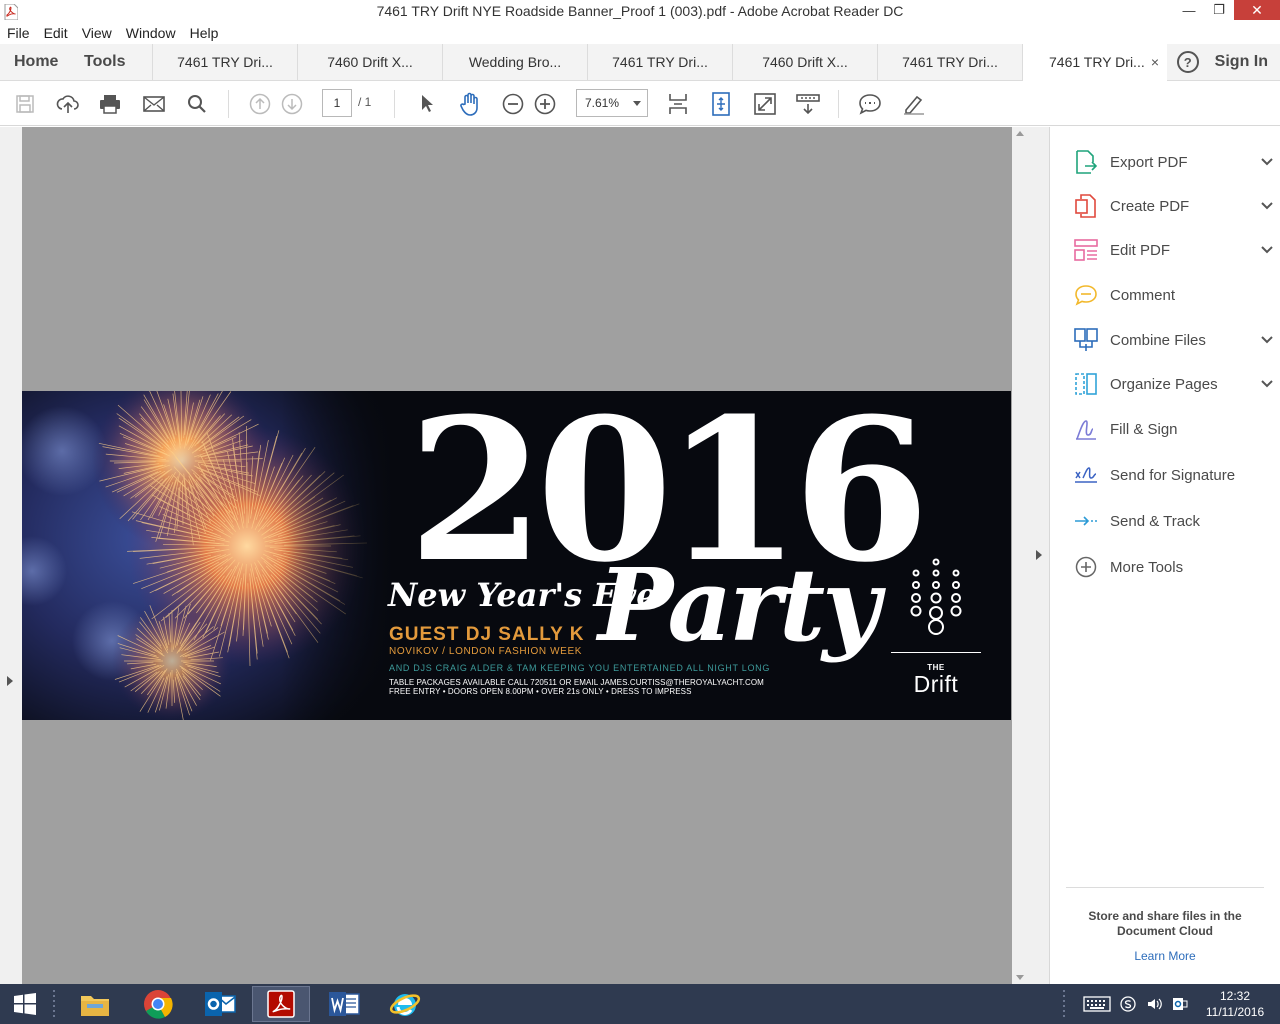 The image size is (1280, 1024). Describe the element at coordinates (56, 34) in the screenshot. I see `menu-edit: Edit` at that location.